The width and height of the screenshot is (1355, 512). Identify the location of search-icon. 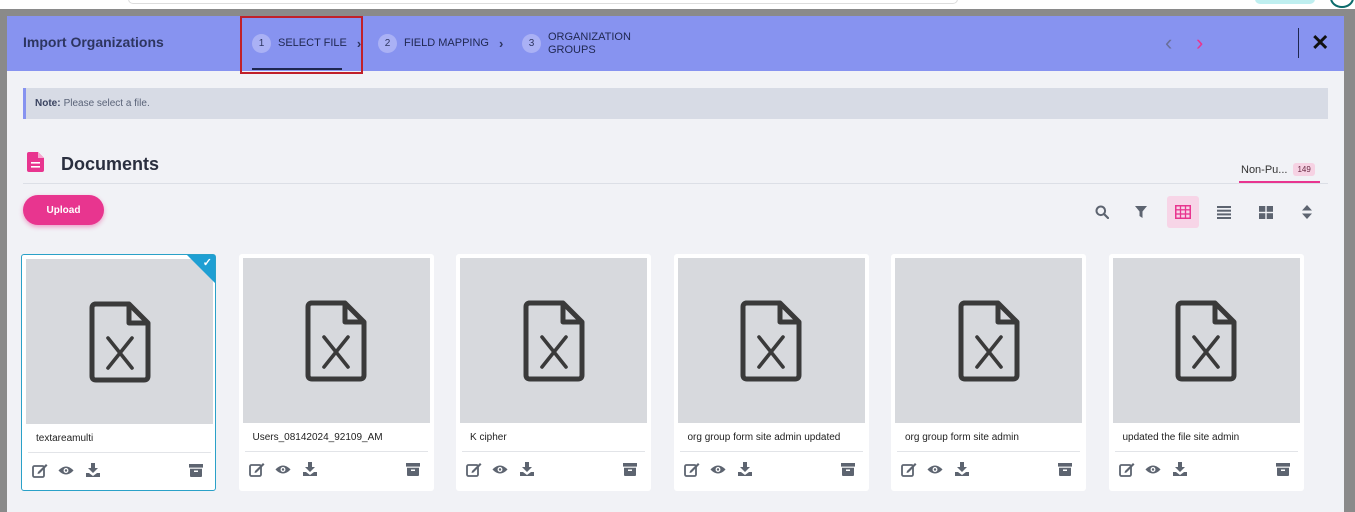
(1102, 212).